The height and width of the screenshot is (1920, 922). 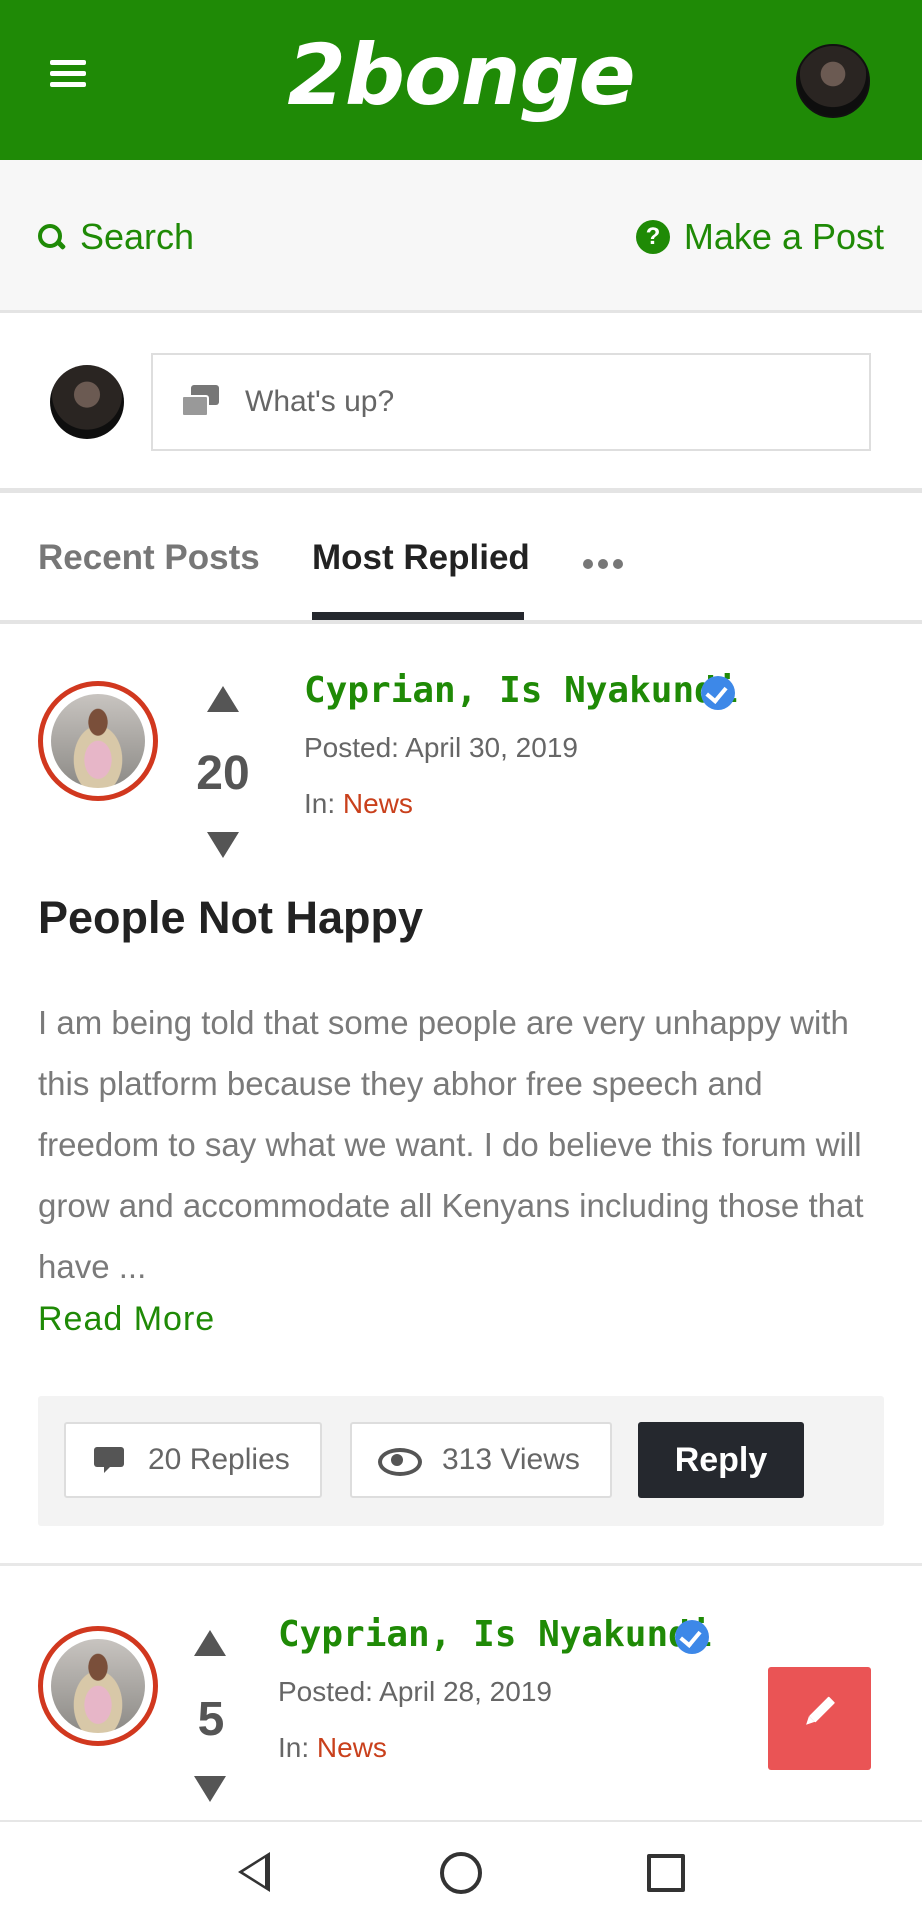 I want to click on tab-most-replied: Most Replied, so click(x=421, y=558).